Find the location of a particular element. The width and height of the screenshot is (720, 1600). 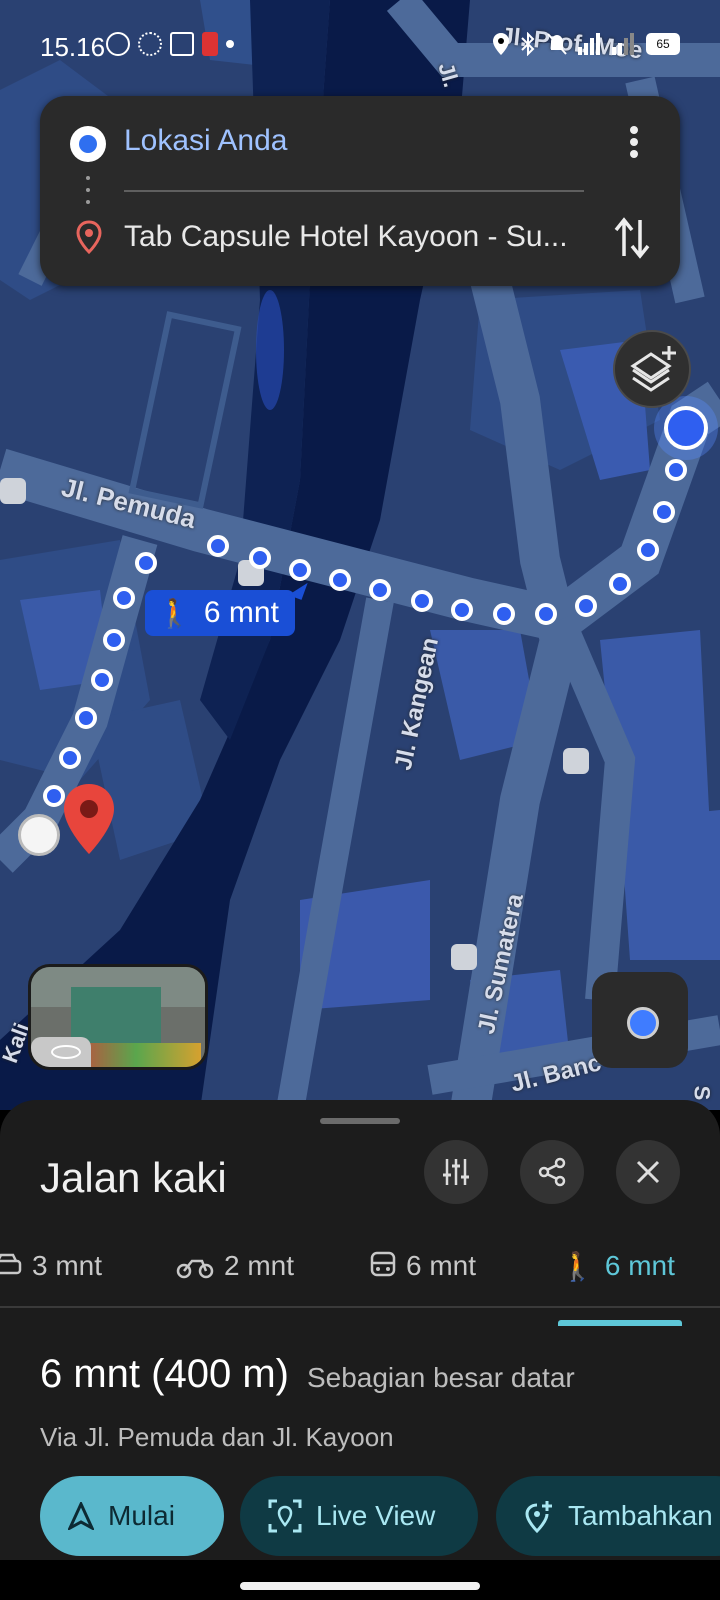

terrain-note: Sebagian besar datar is located at coordinates (440, 1377).